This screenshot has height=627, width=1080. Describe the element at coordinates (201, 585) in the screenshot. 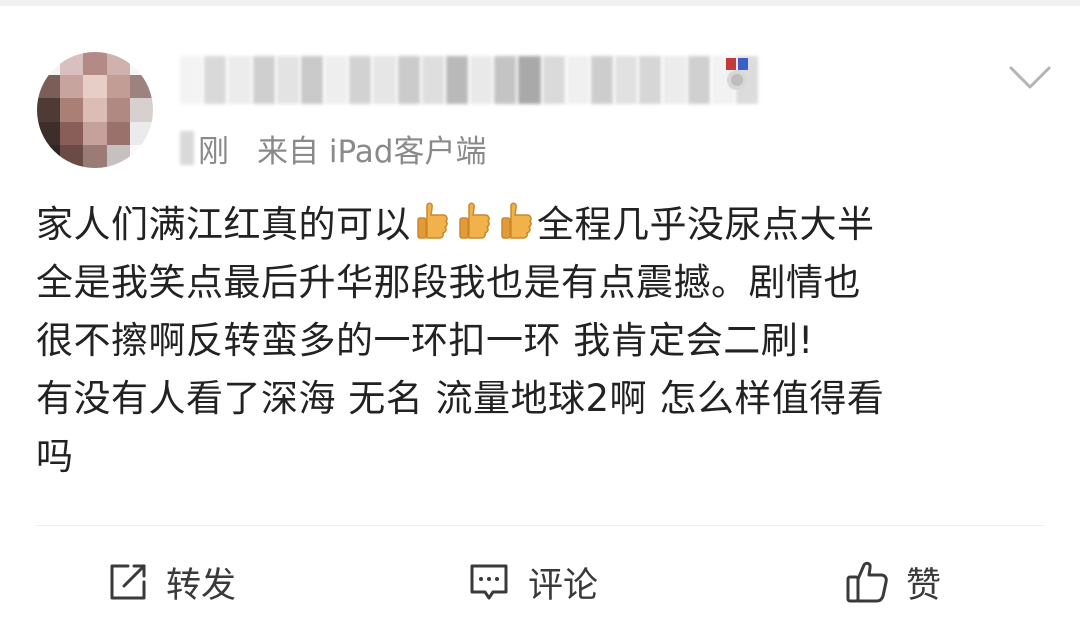

I see `repost-label: 转发` at that location.